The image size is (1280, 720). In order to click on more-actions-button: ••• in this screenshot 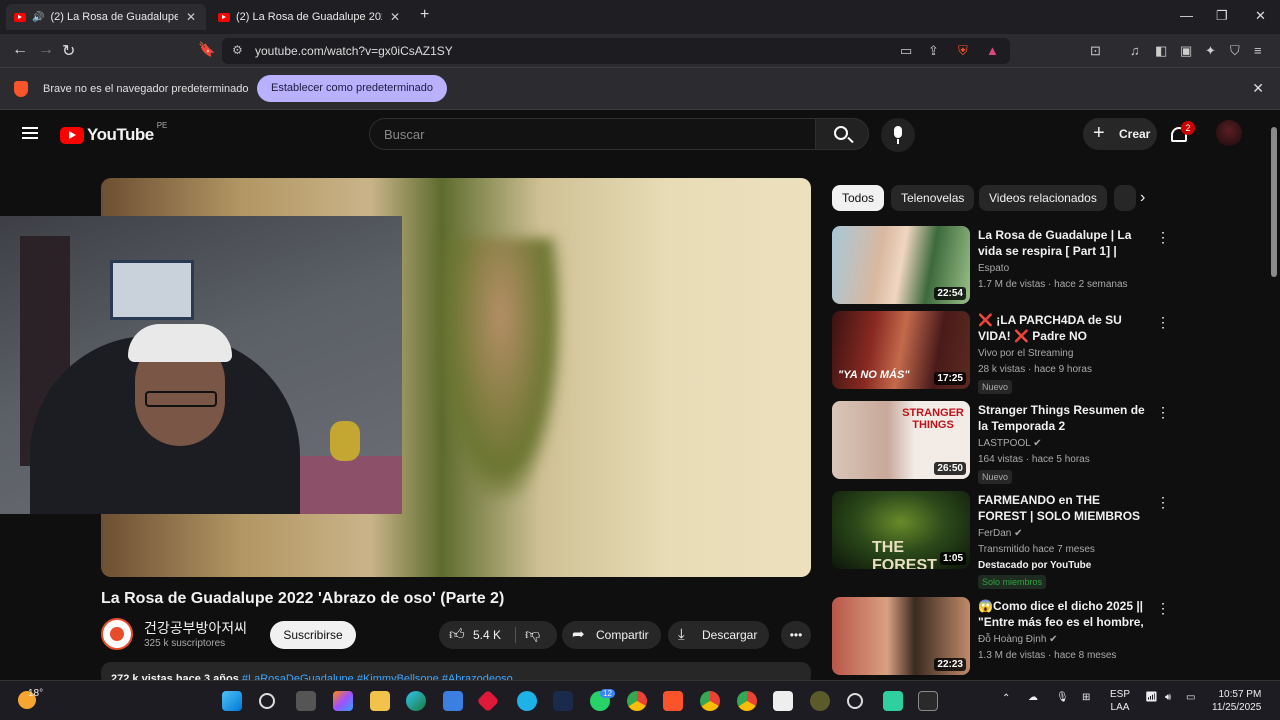, I will do `click(796, 635)`.